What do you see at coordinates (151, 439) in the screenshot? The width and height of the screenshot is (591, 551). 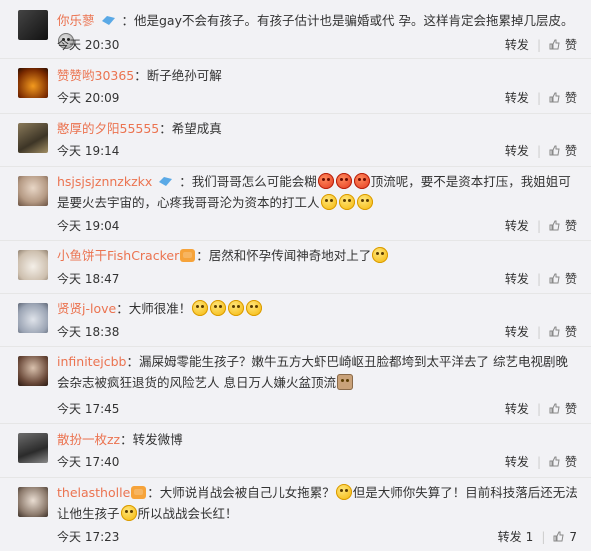 I see `comment-text: ：转发微博` at bounding box center [151, 439].